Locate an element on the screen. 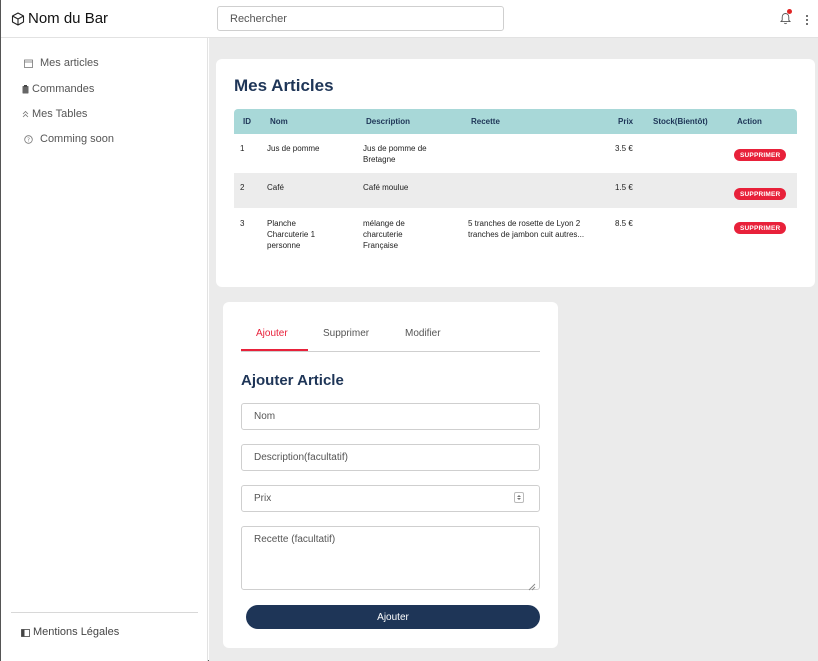 This screenshot has width=818, height=661. sidebar-item-mes-articles: Mes articles is located at coordinates (60, 63).